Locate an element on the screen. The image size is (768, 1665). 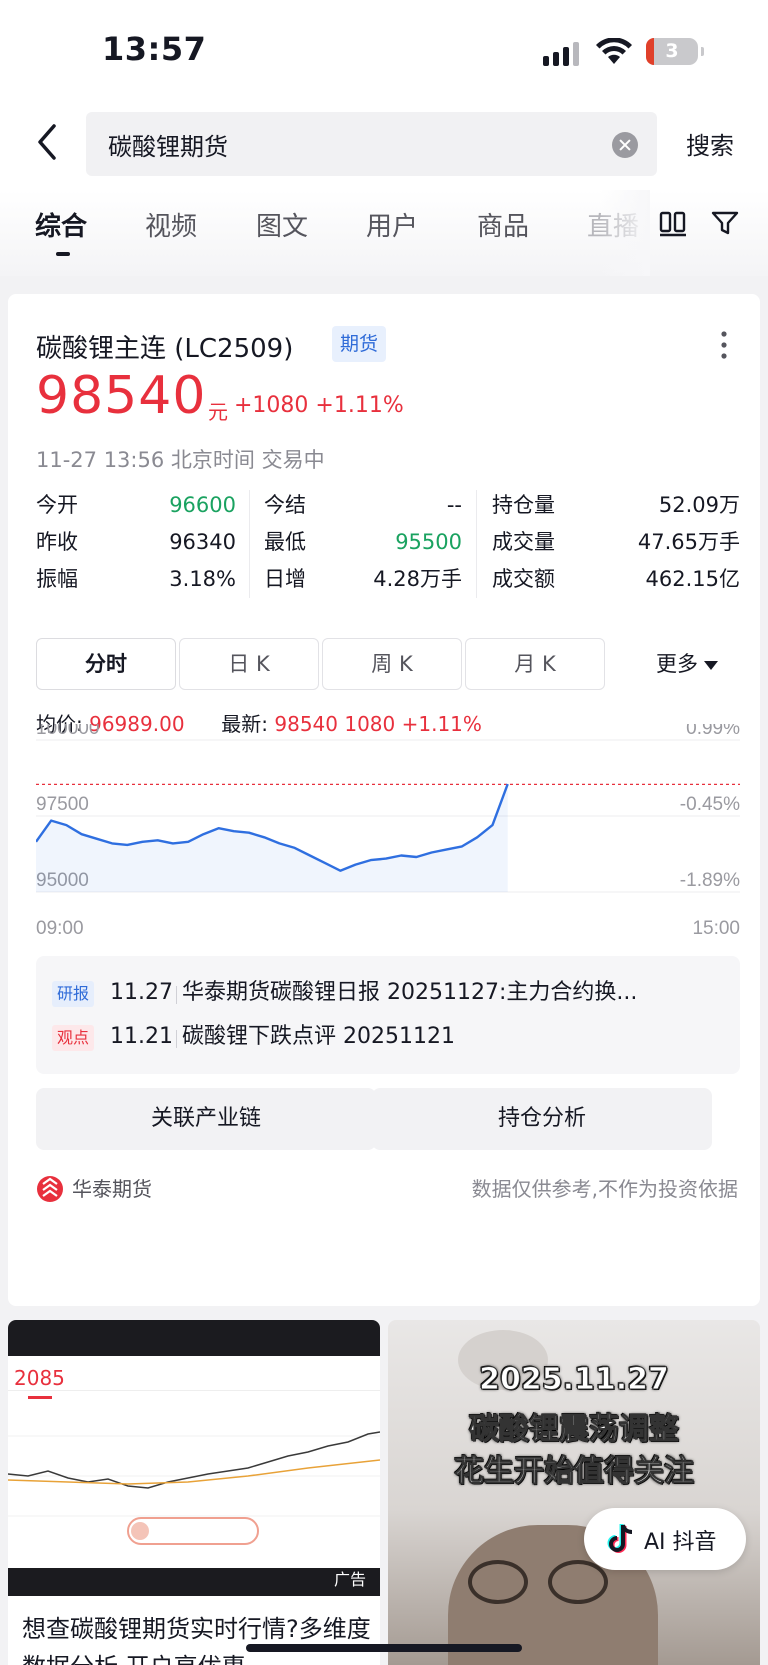
stat-prev-close: 昨收 96340 is located at coordinates (136, 542).